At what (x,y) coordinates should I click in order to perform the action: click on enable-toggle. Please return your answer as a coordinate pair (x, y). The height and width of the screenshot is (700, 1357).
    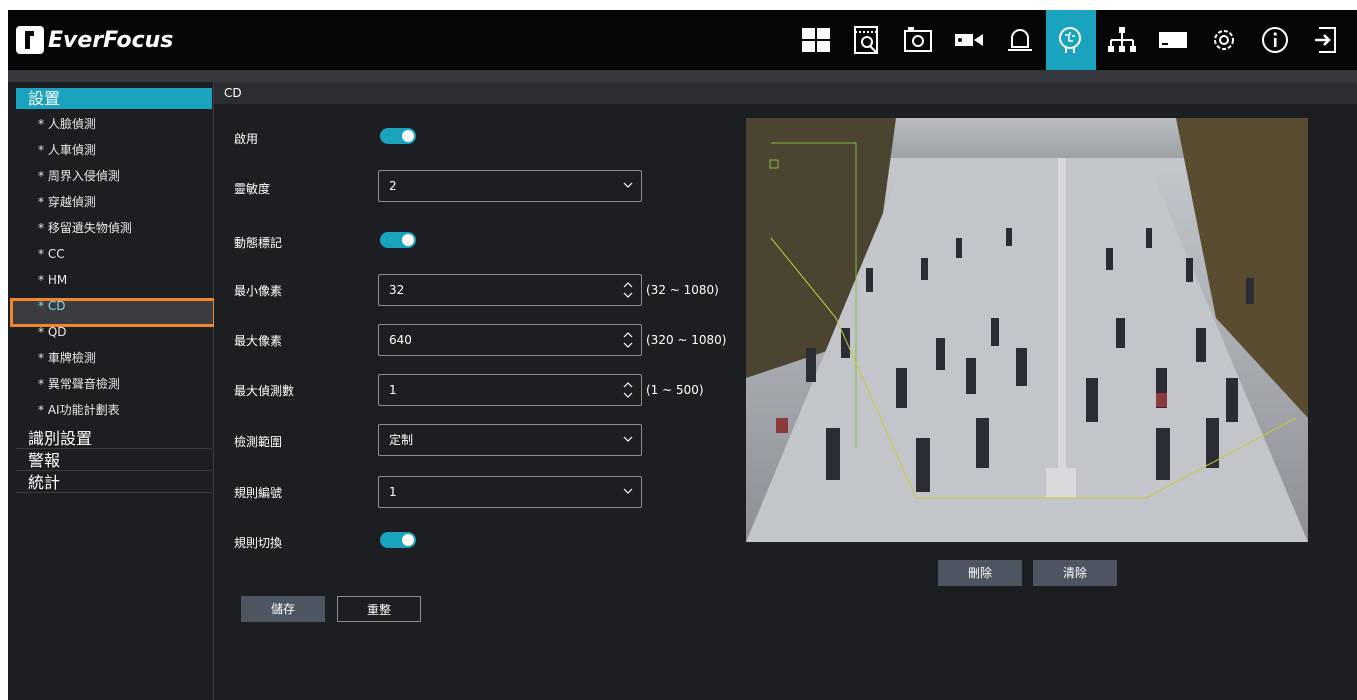
    Looking at the image, I should click on (398, 136).